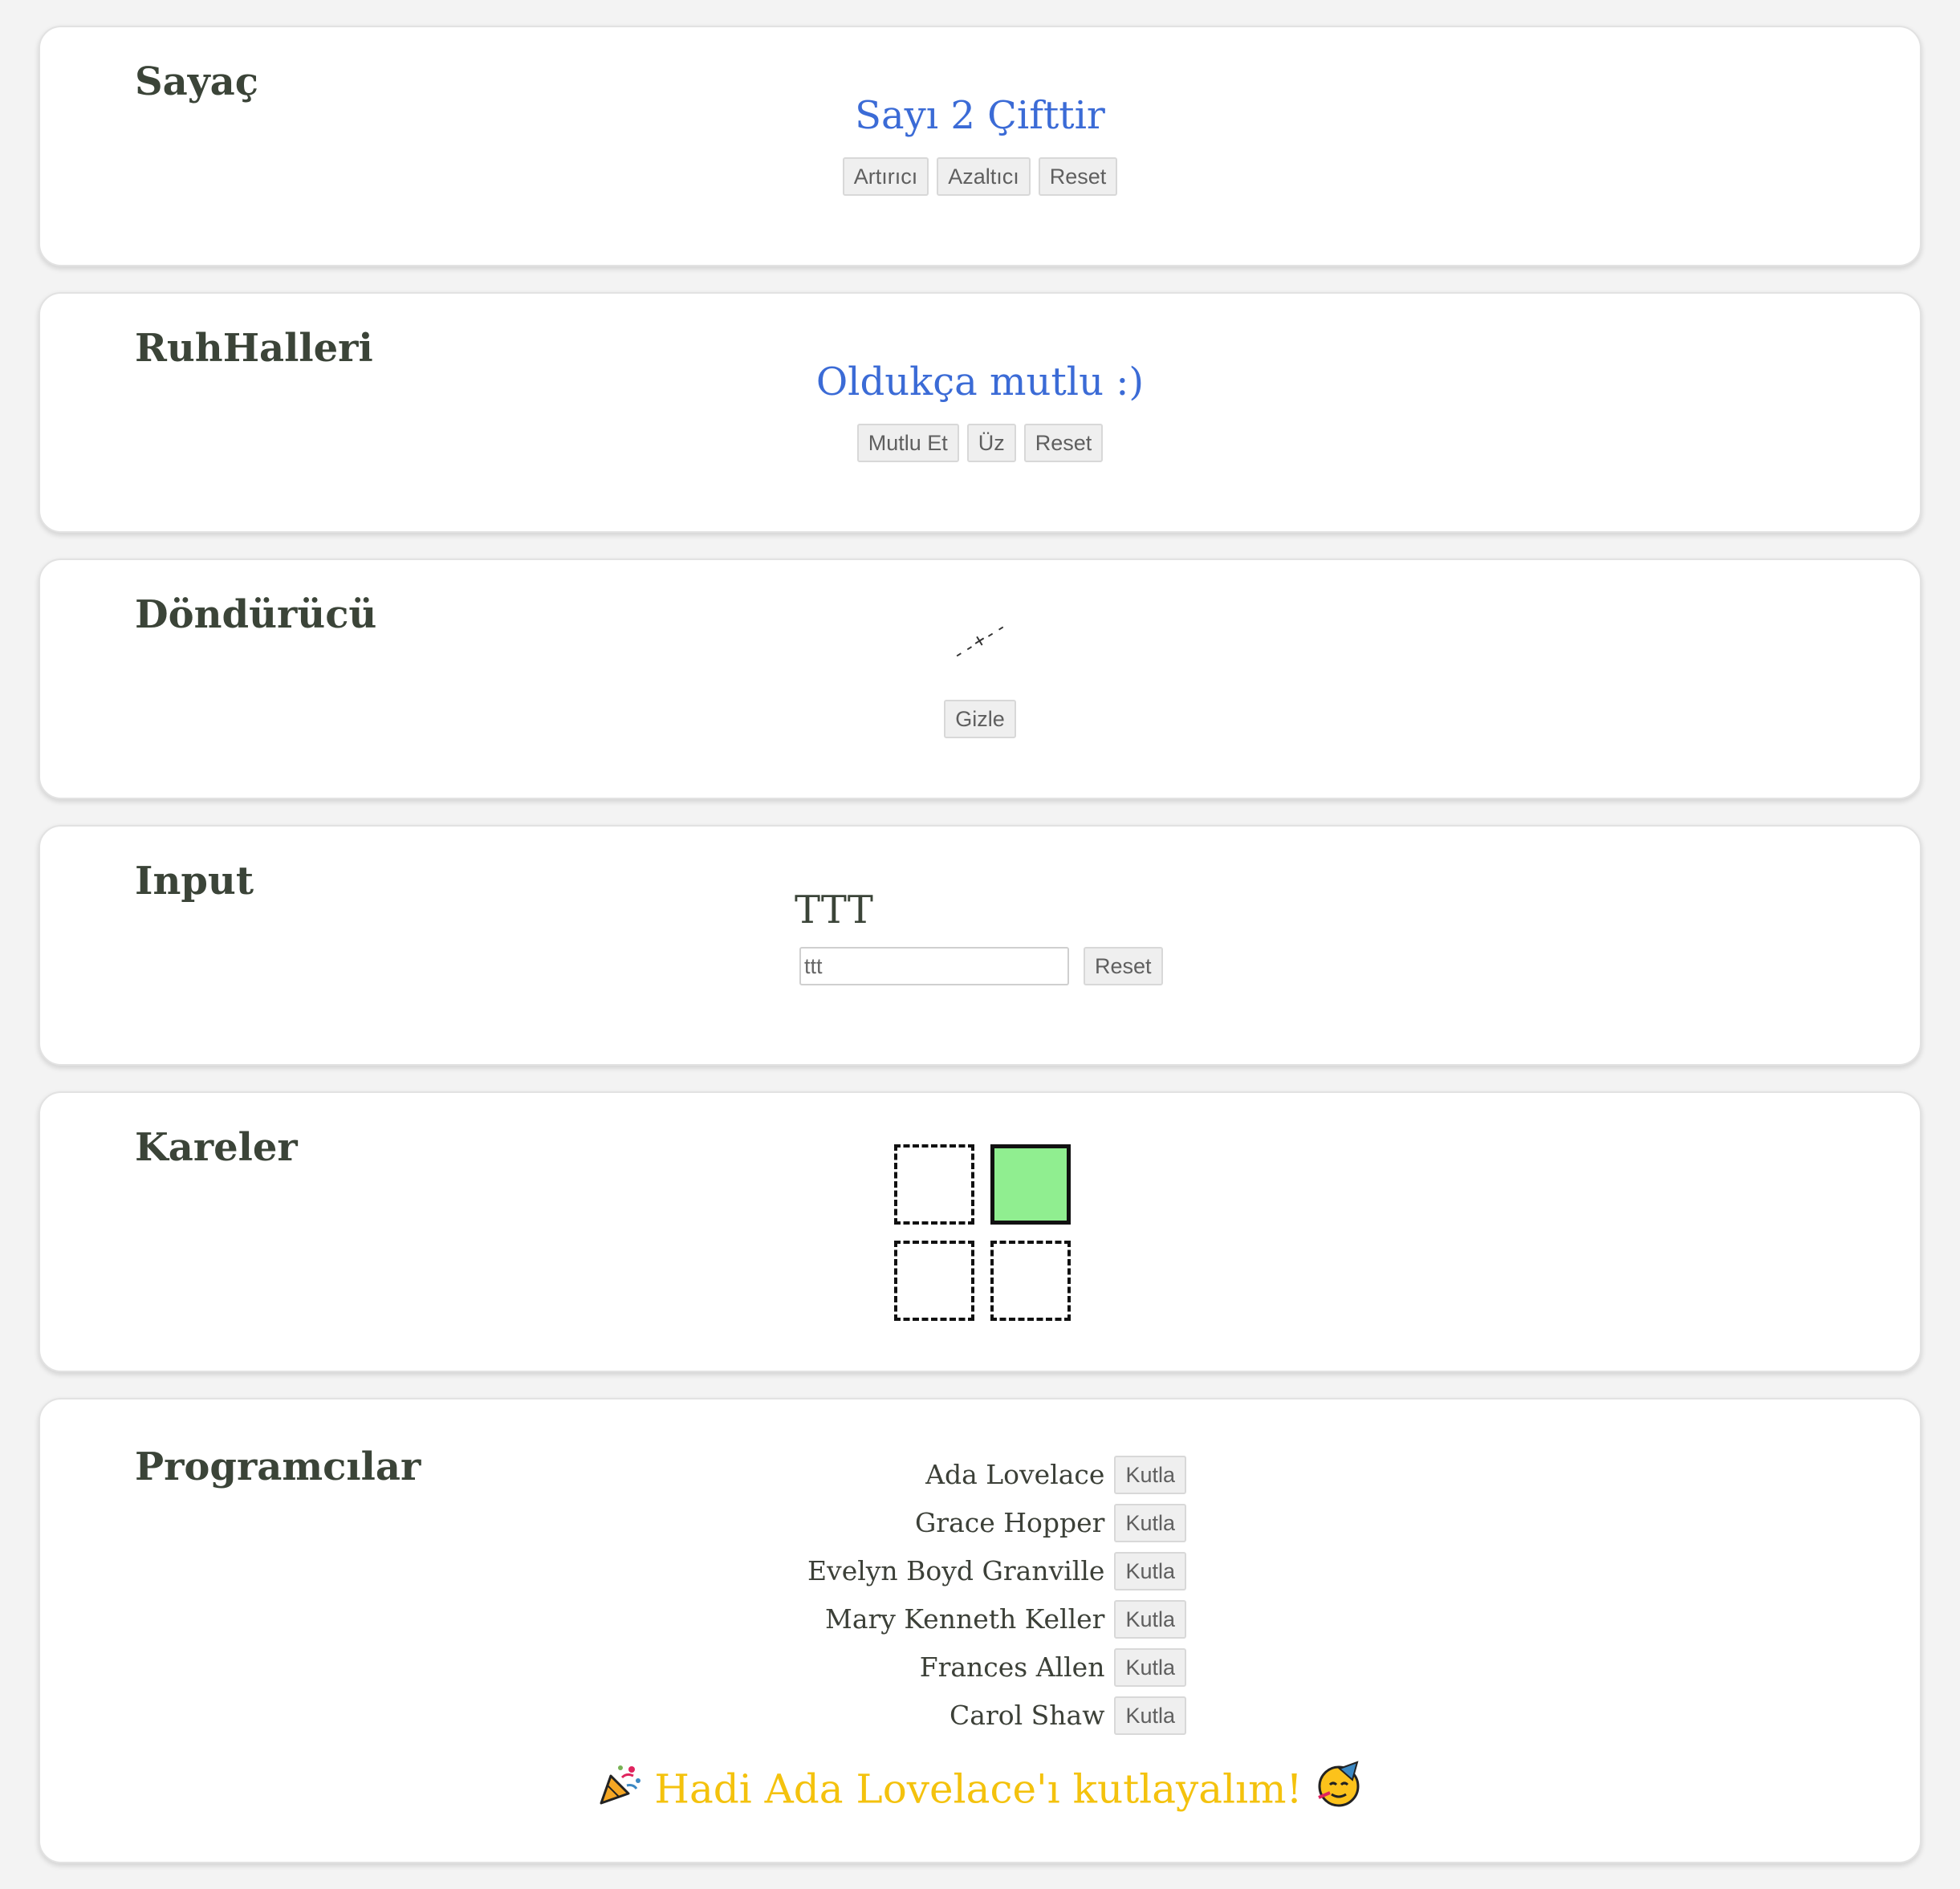 The width and height of the screenshot is (1960, 1889). Describe the element at coordinates (956, 1570) in the screenshot. I see `programmer-name: Evelyn Boyd Granville` at that location.